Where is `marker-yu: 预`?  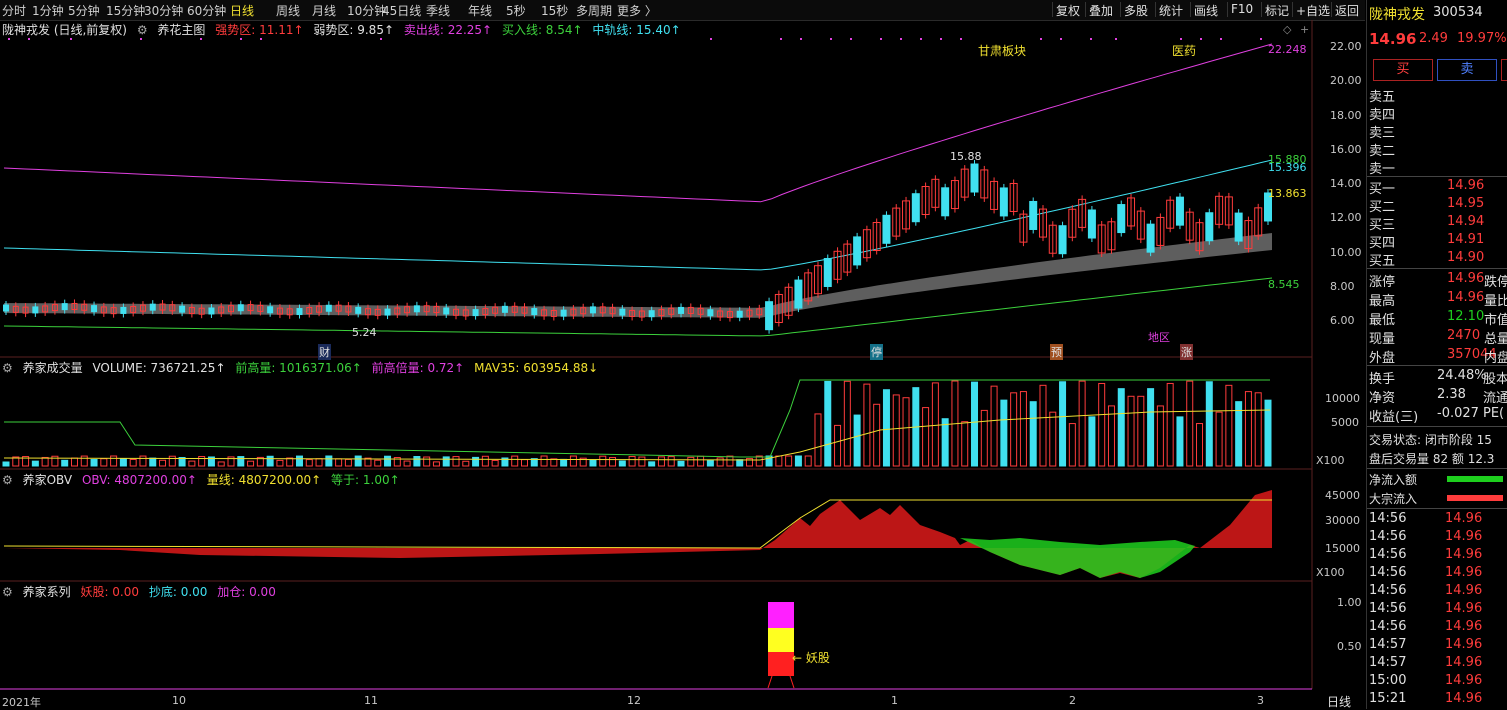 marker-yu: 预 is located at coordinates (1056, 352).